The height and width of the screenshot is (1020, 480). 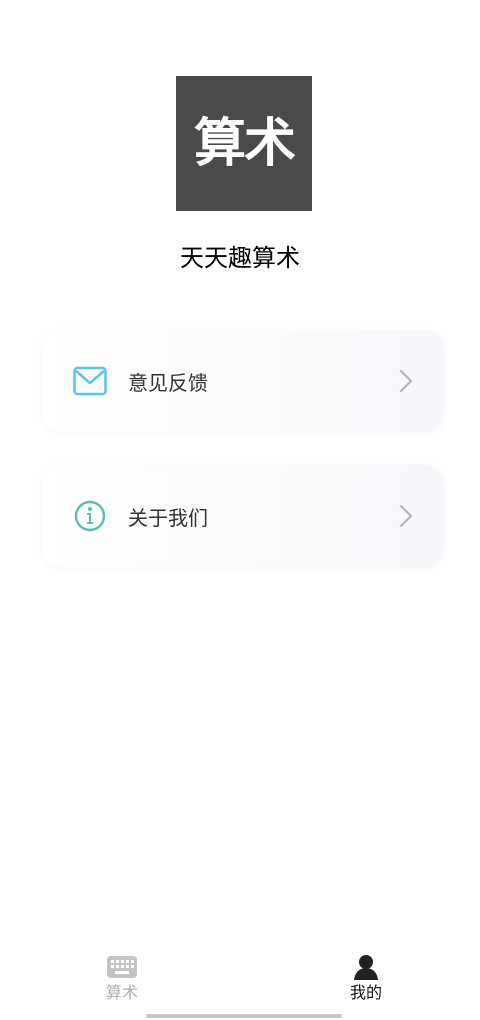 What do you see at coordinates (121, 992) in the screenshot?
I see `tab-arithmetic-label: 算术` at bounding box center [121, 992].